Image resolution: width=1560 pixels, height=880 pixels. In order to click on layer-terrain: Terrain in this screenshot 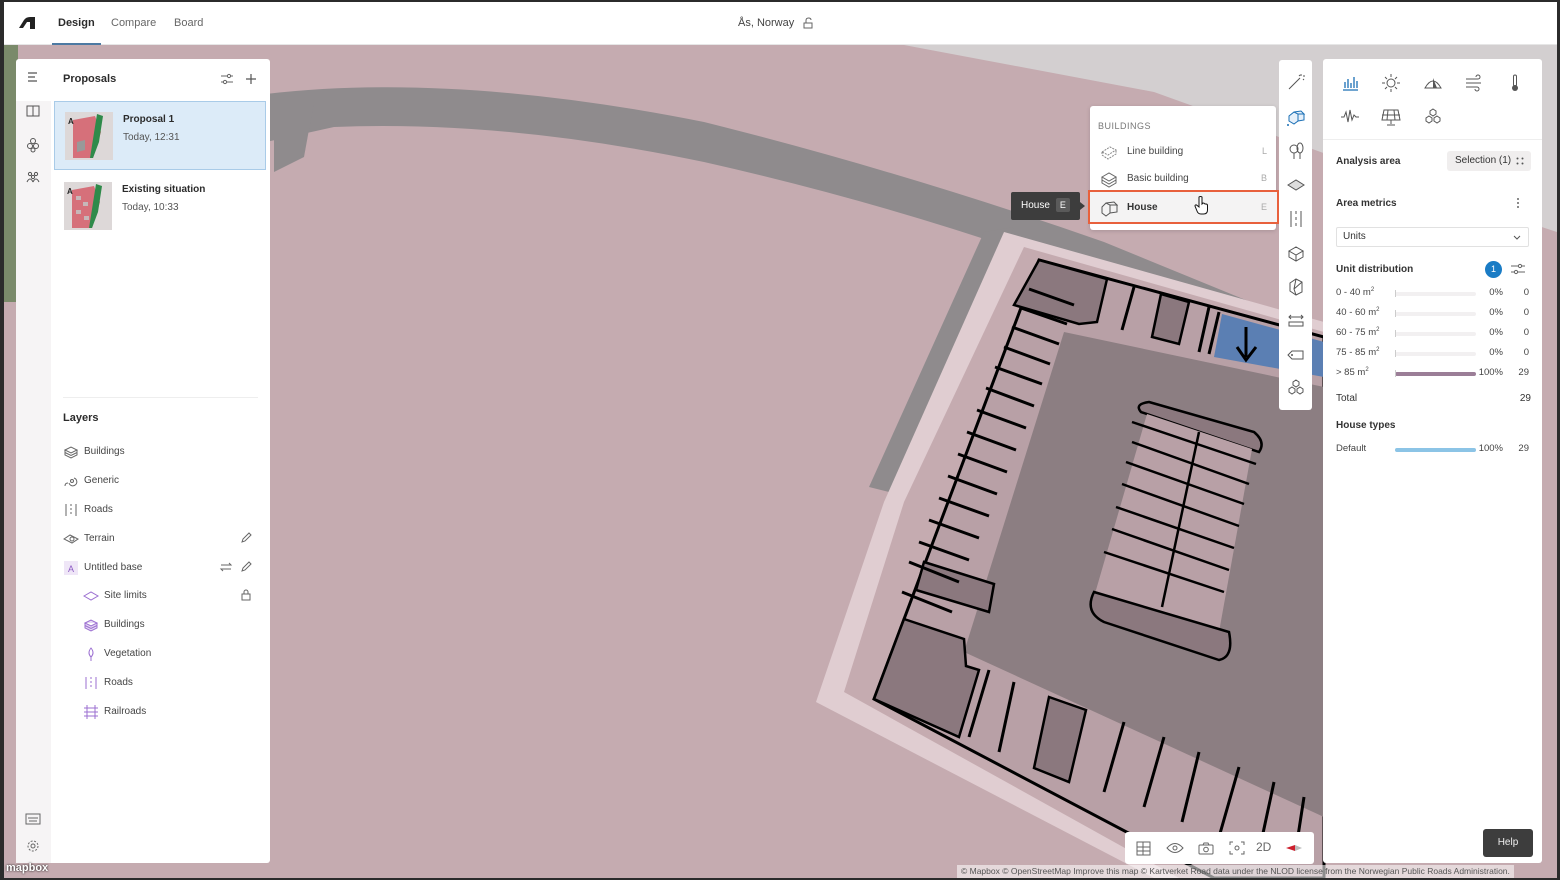, I will do `click(158, 539)`.